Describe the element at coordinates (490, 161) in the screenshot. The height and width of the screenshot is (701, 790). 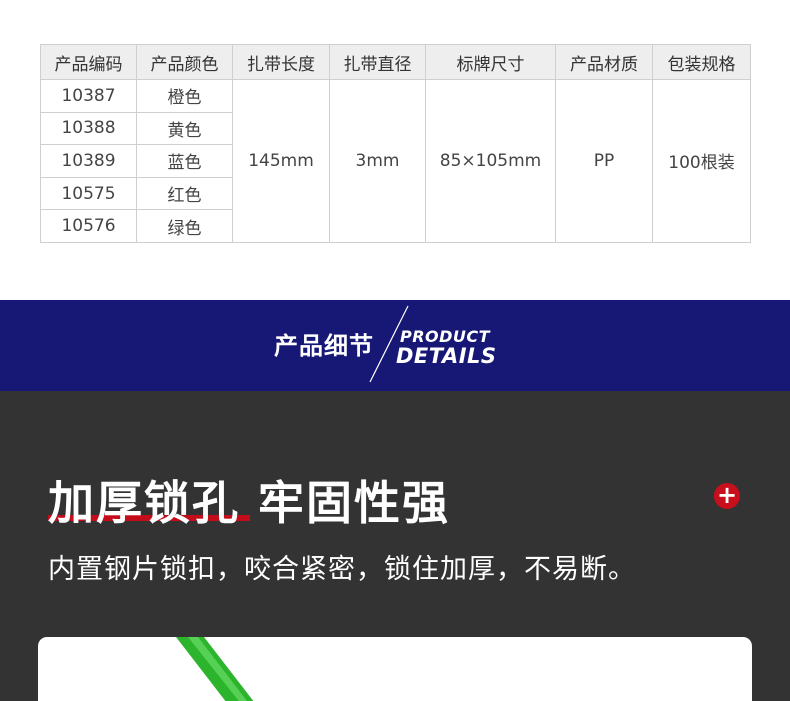
I see `cell-tag-size: 85×105mm` at that location.